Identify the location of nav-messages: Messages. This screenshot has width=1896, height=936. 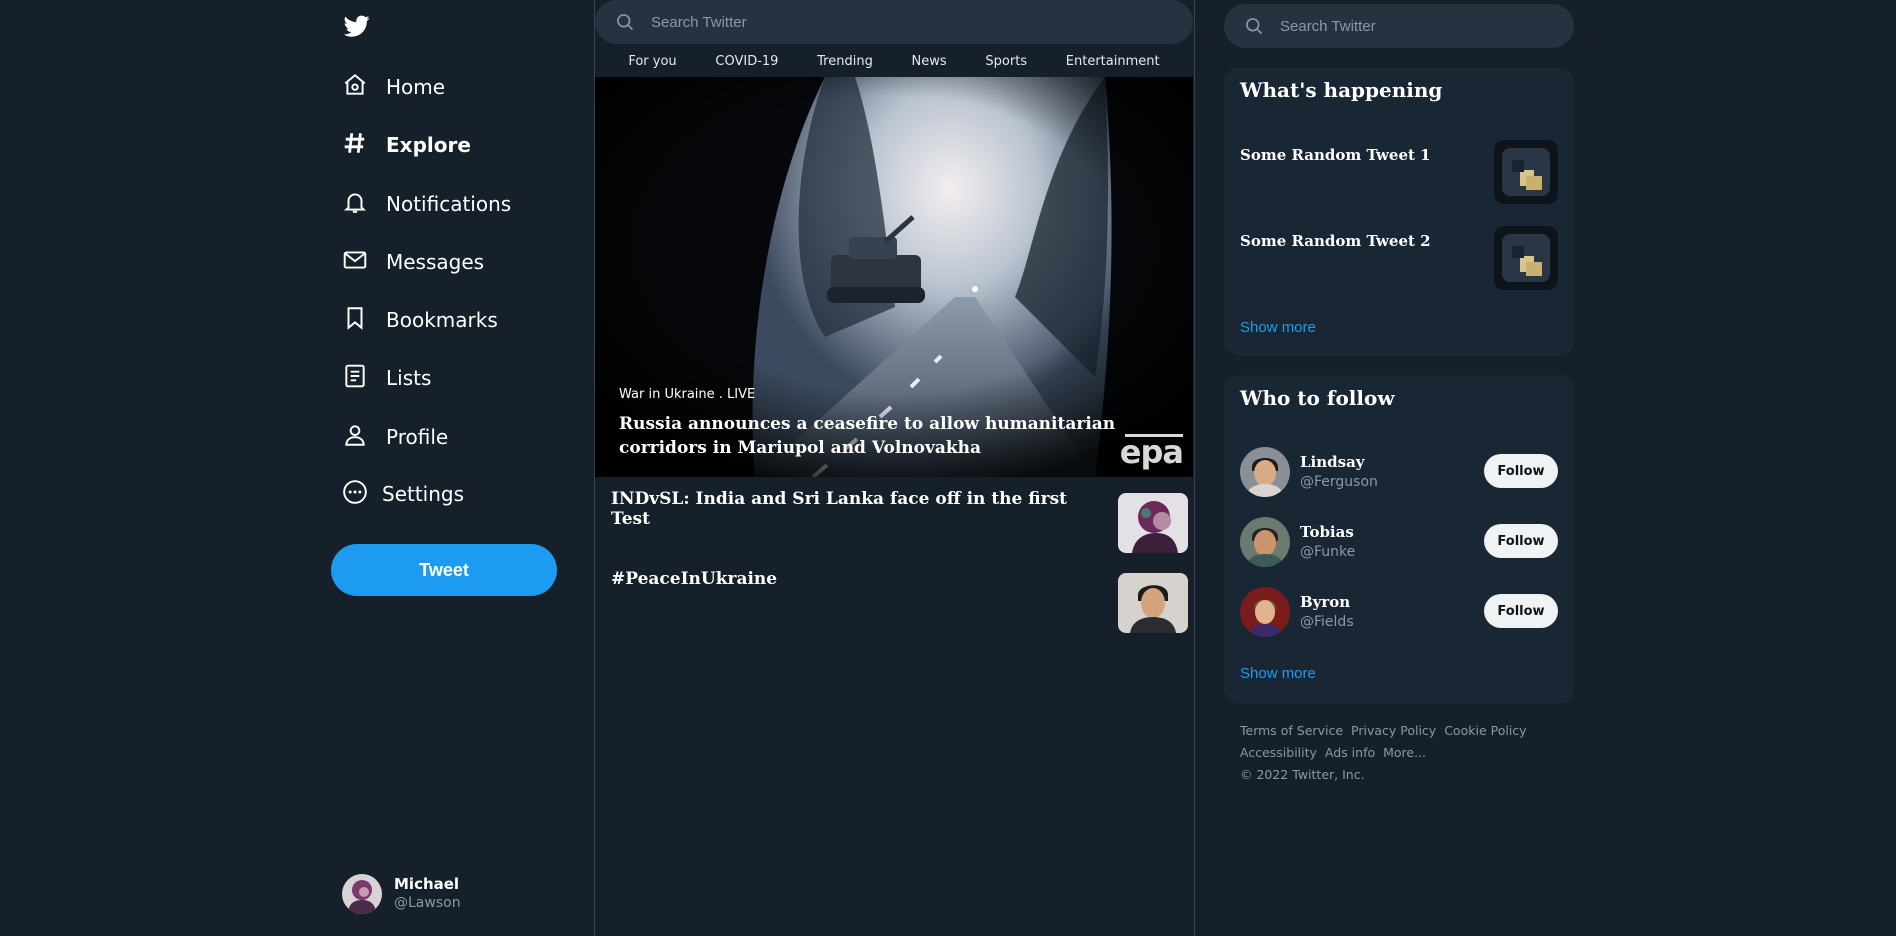
(413, 262).